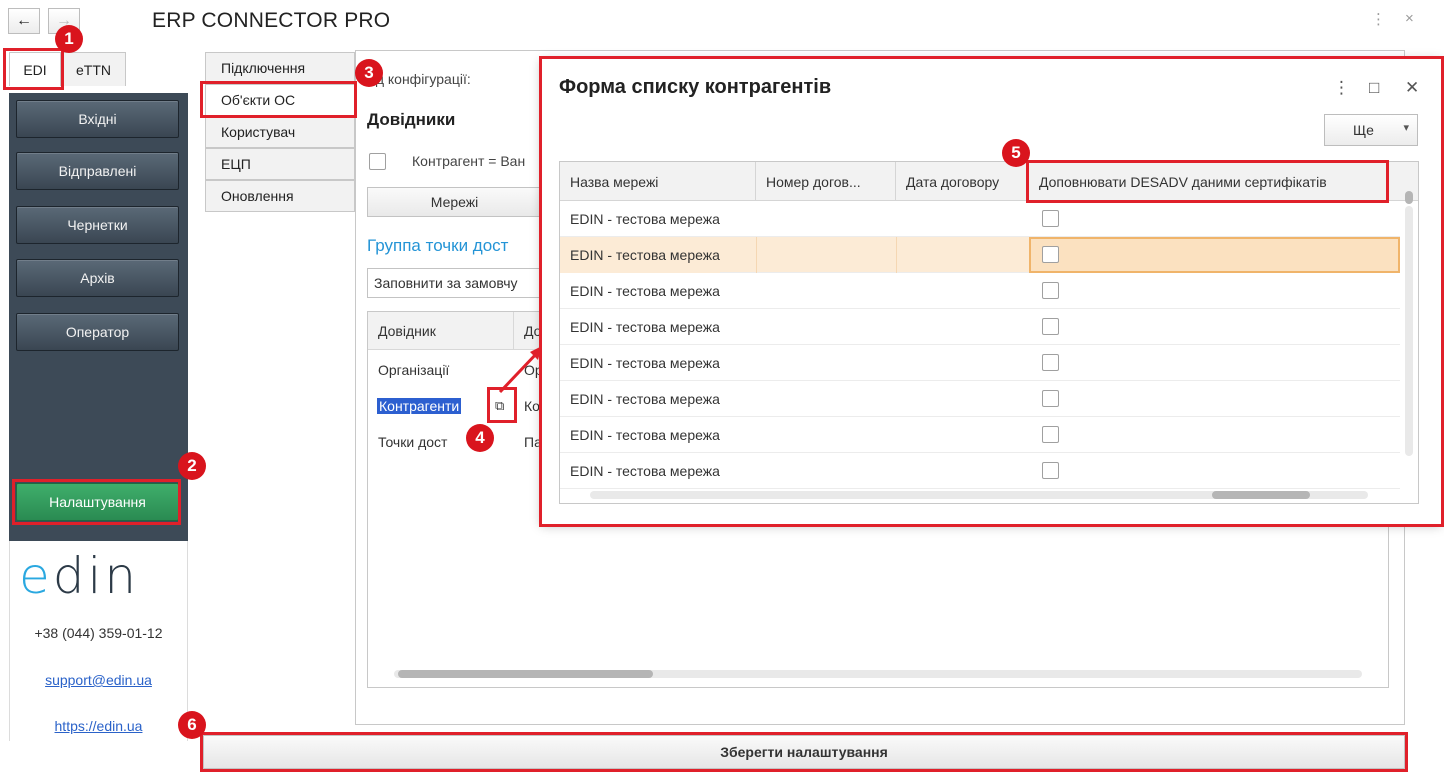 This screenshot has width=1444, height=782. I want to click on annotation-box-open-icon, so click(502, 405).